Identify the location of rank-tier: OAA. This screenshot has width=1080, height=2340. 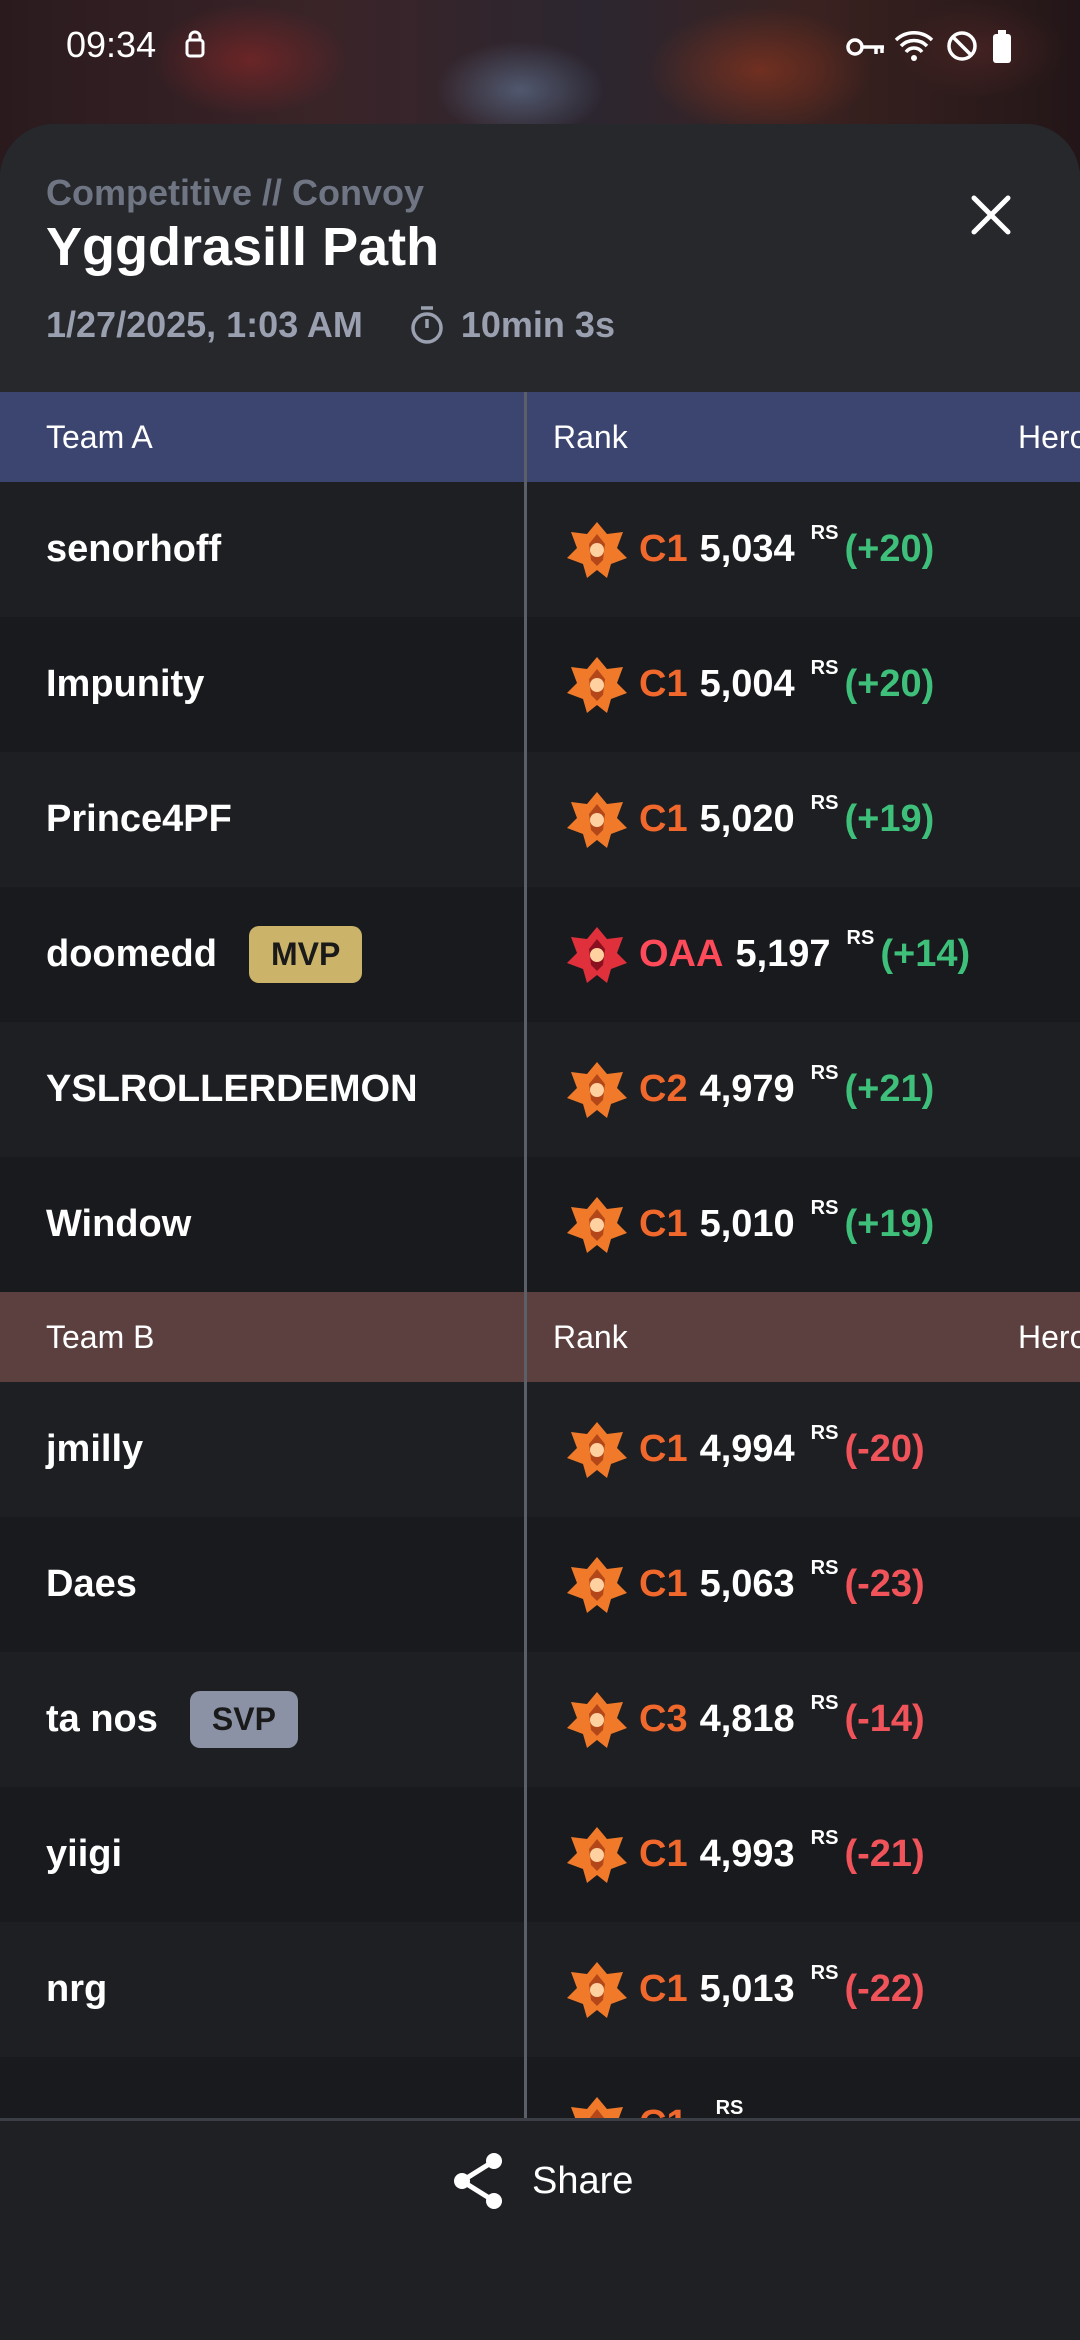
(681, 954).